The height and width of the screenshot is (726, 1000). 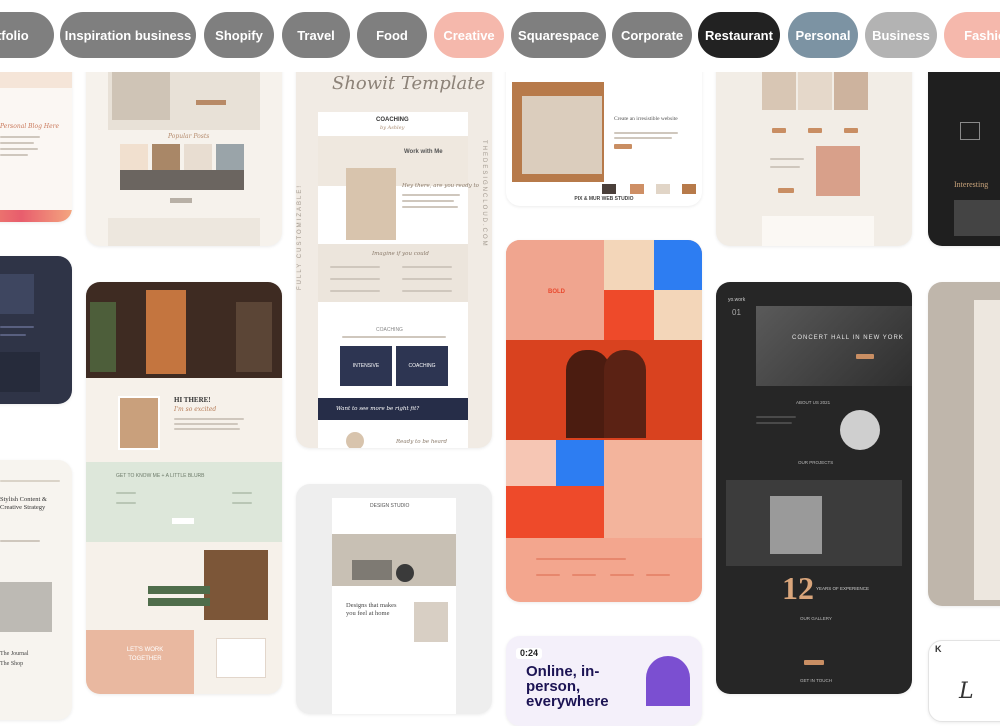 What do you see at coordinates (23, 503) in the screenshot?
I see `journal-headline: Stylish Content & Creative Strategy` at bounding box center [23, 503].